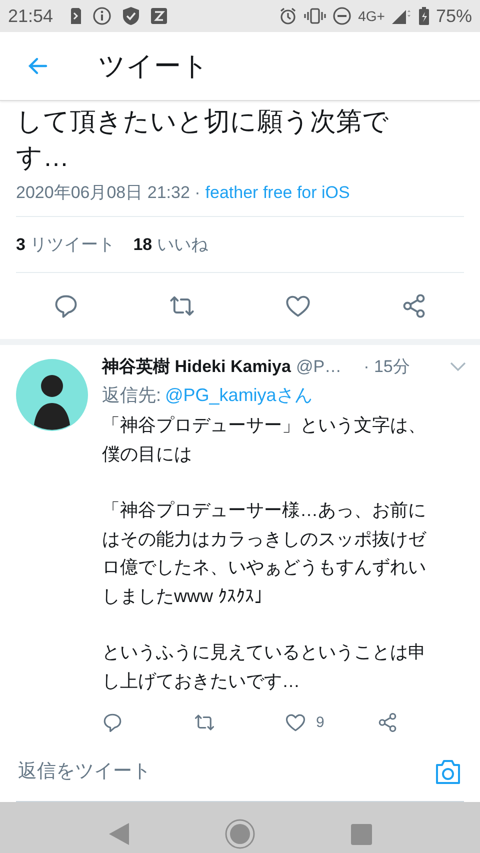 The width and height of the screenshot is (480, 853). What do you see at coordinates (204, 722) in the screenshot?
I see `retweet-icon` at bounding box center [204, 722].